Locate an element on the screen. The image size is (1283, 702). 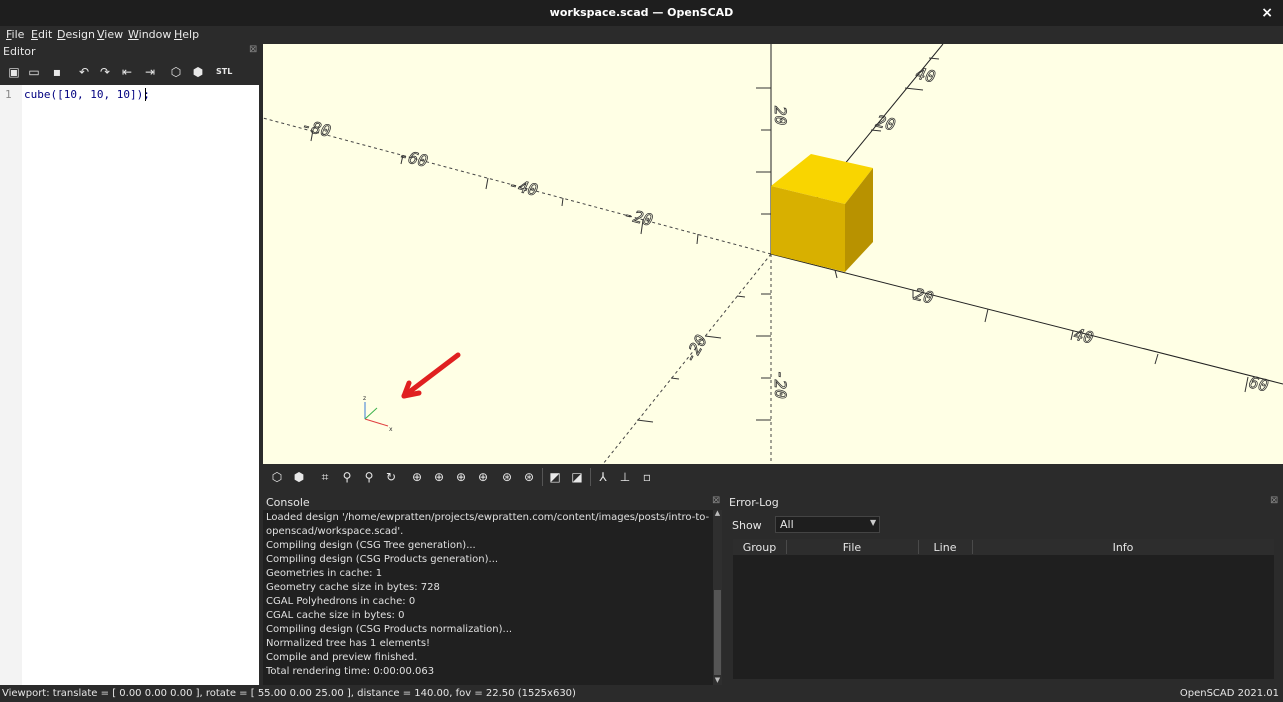
code-line: cube([10, 10, 10]); is located at coordinates (87, 94).